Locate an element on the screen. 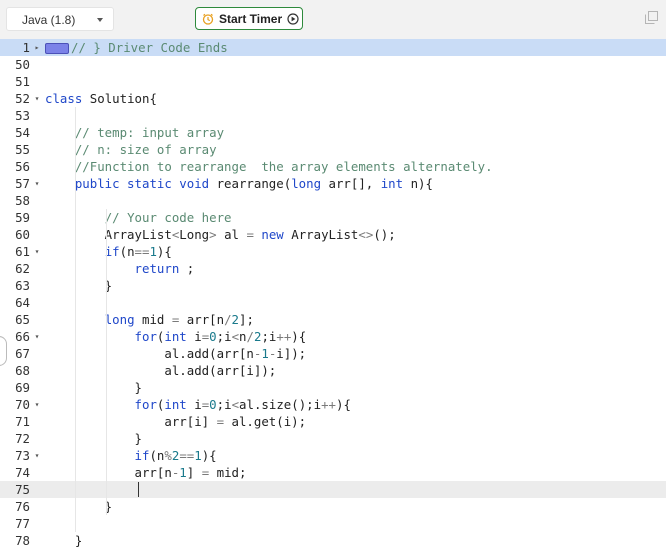 The height and width of the screenshot is (555, 666). code-token: // temp: input array is located at coordinates (149, 132).